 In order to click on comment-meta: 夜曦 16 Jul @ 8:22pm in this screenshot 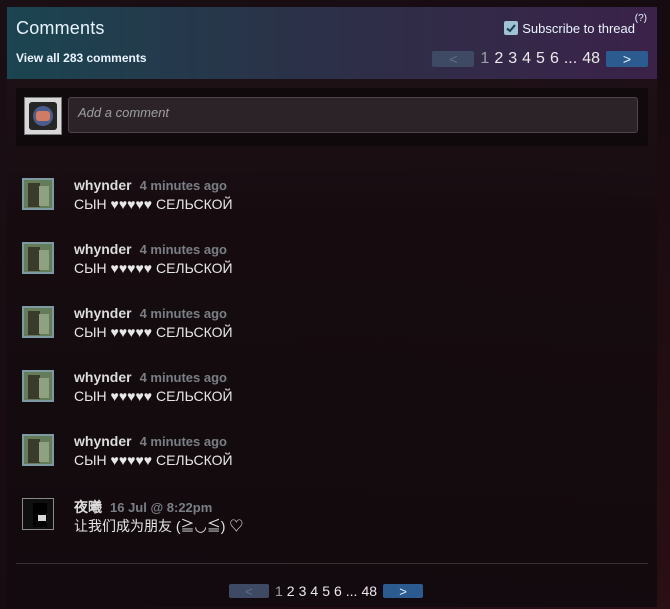, I will do `click(143, 507)`.